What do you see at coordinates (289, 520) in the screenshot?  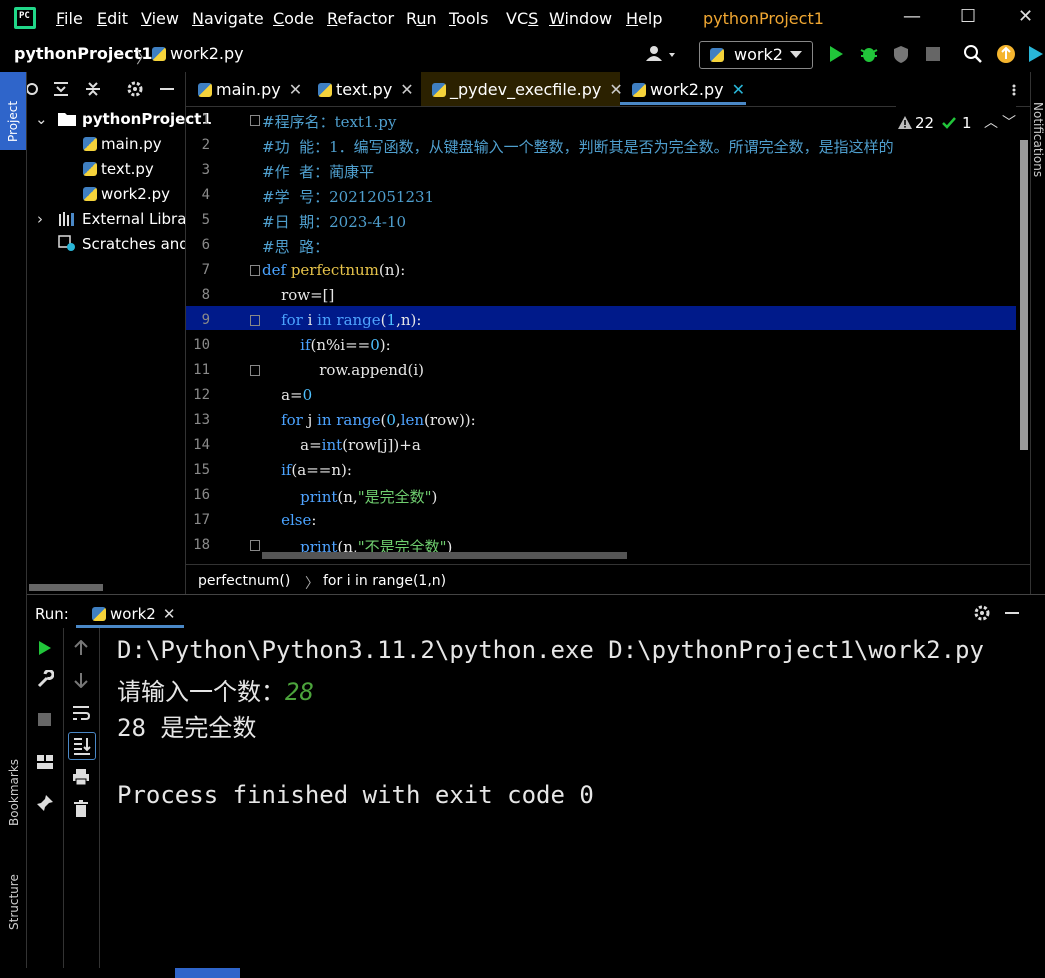 I see `code-line: else:` at bounding box center [289, 520].